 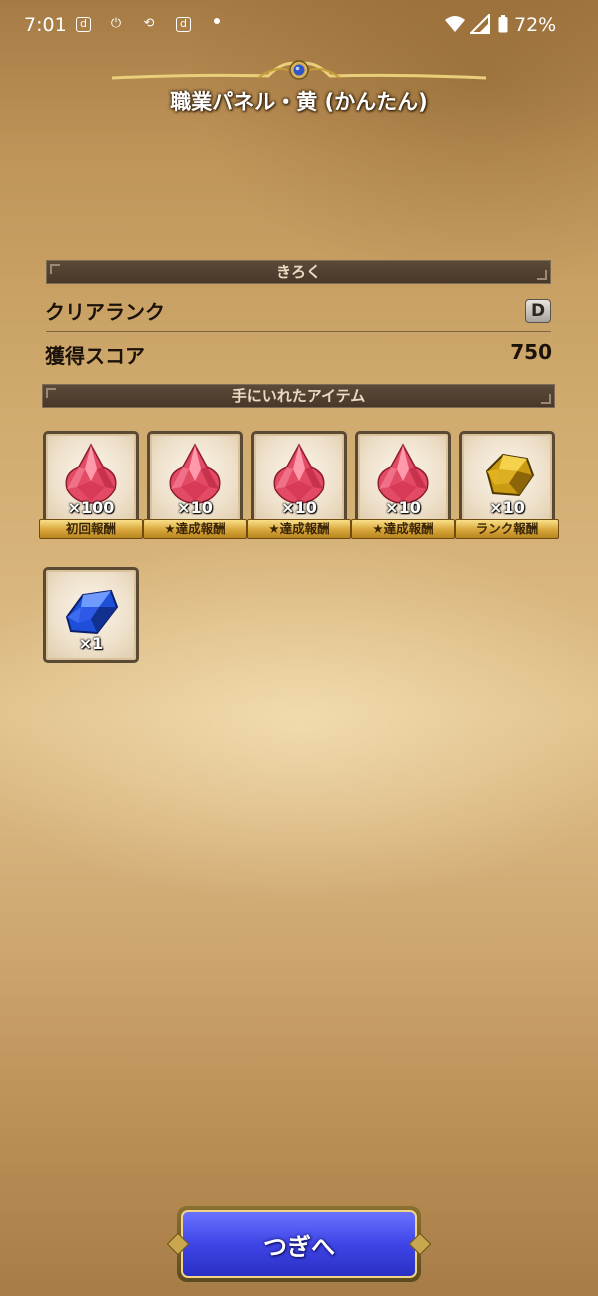 I want to click on item-quantity: ×100, so click(x=91, y=507).